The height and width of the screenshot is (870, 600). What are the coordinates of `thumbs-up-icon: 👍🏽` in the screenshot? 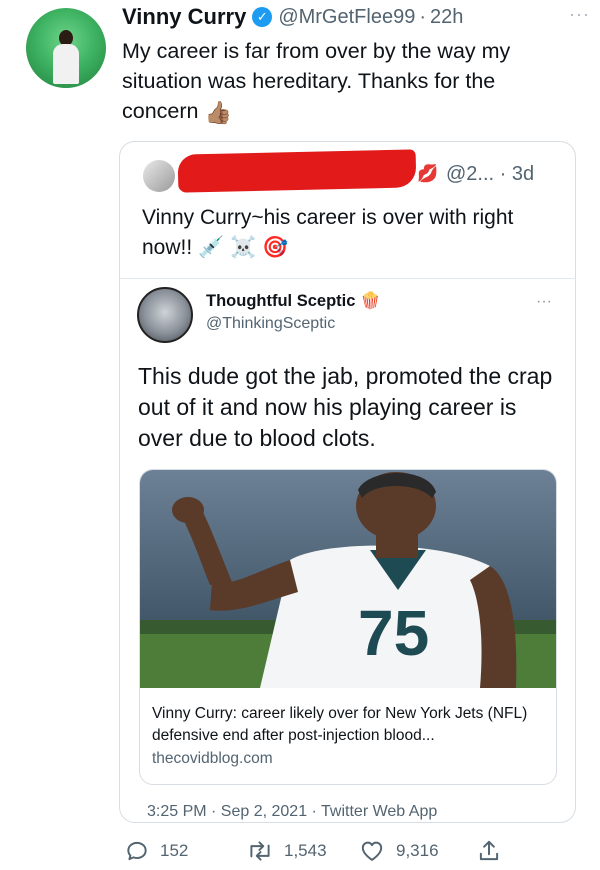 It's located at (218, 112).